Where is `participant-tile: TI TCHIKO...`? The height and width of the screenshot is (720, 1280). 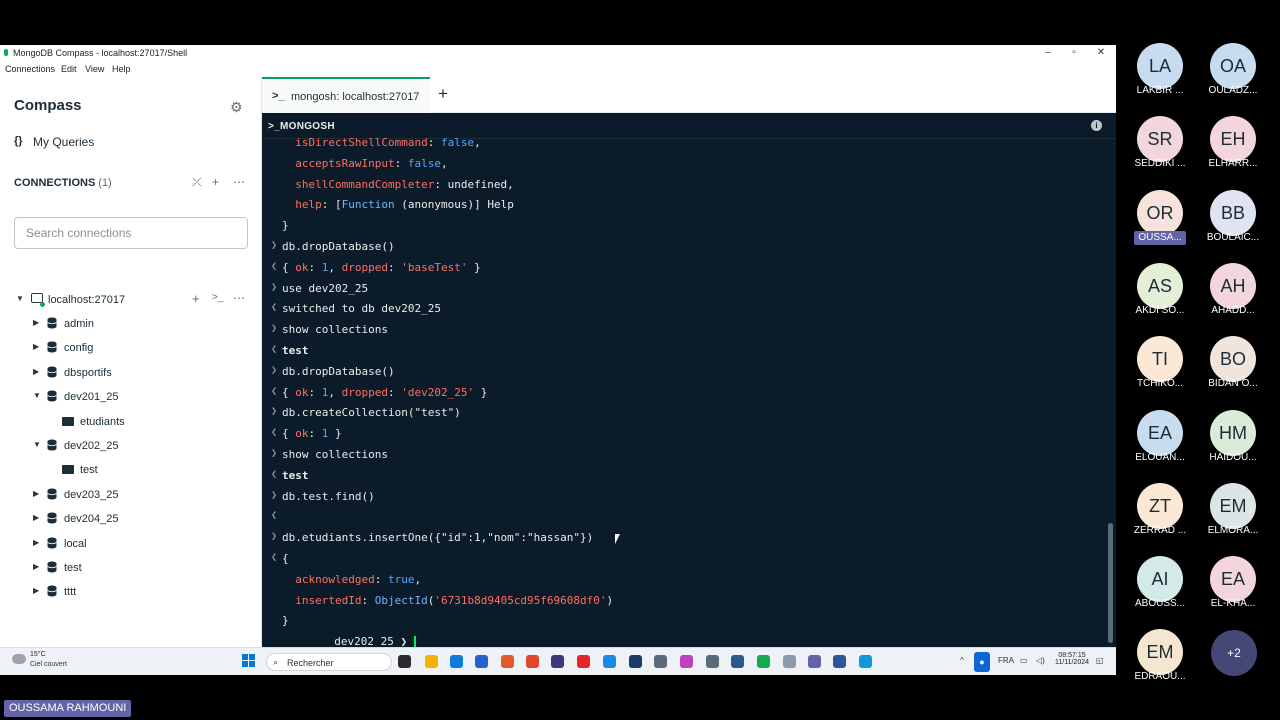 participant-tile: TI TCHIKO... is located at coordinates (1160, 371).